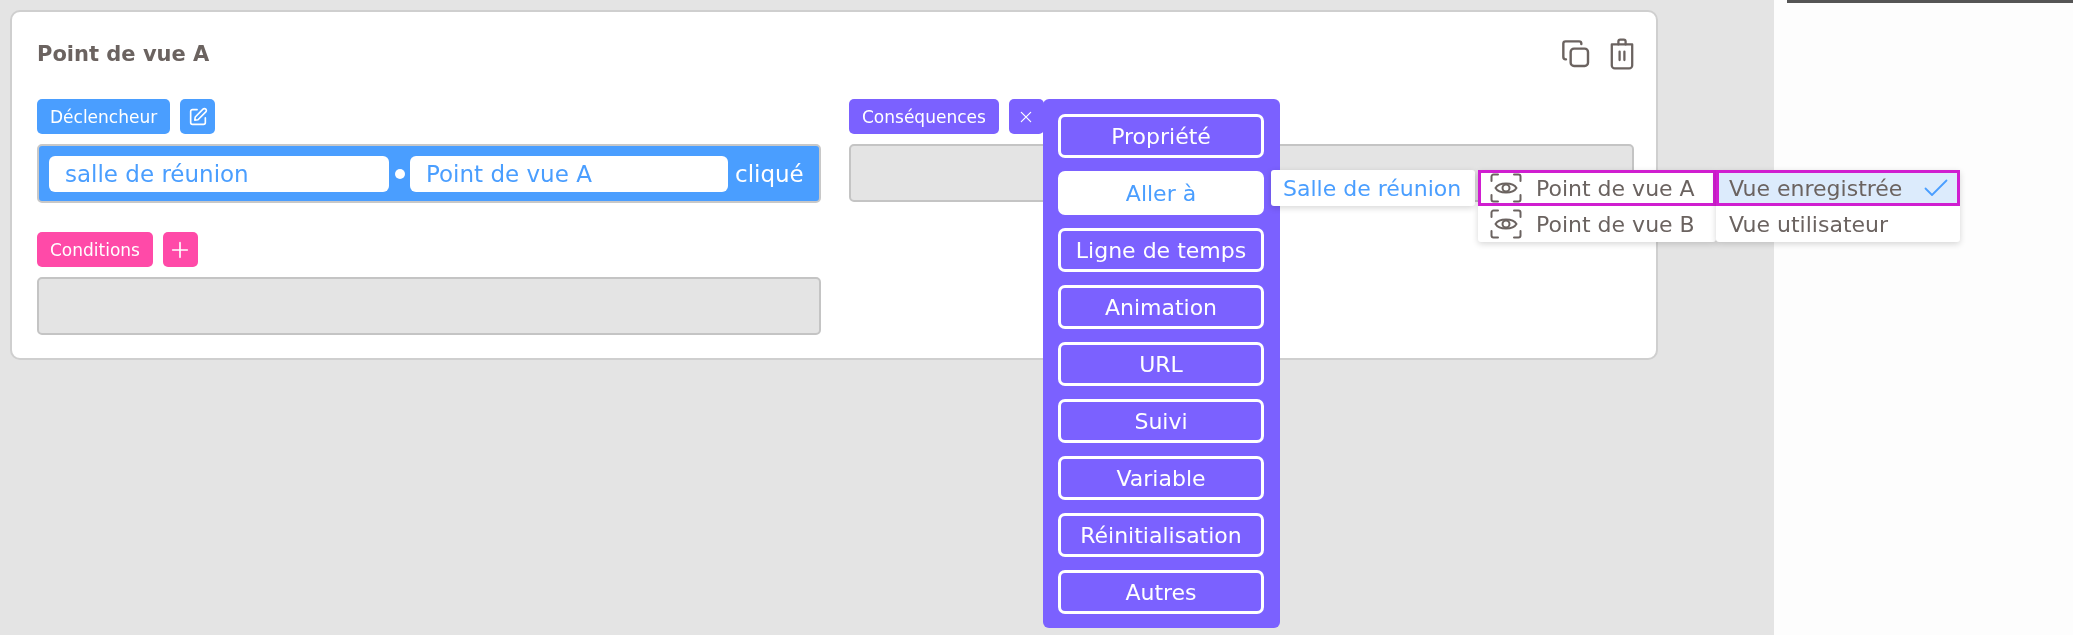  What do you see at coordinates (180, 249) in the screenshot?
I see `add-button` at bounding box center [180, 249].